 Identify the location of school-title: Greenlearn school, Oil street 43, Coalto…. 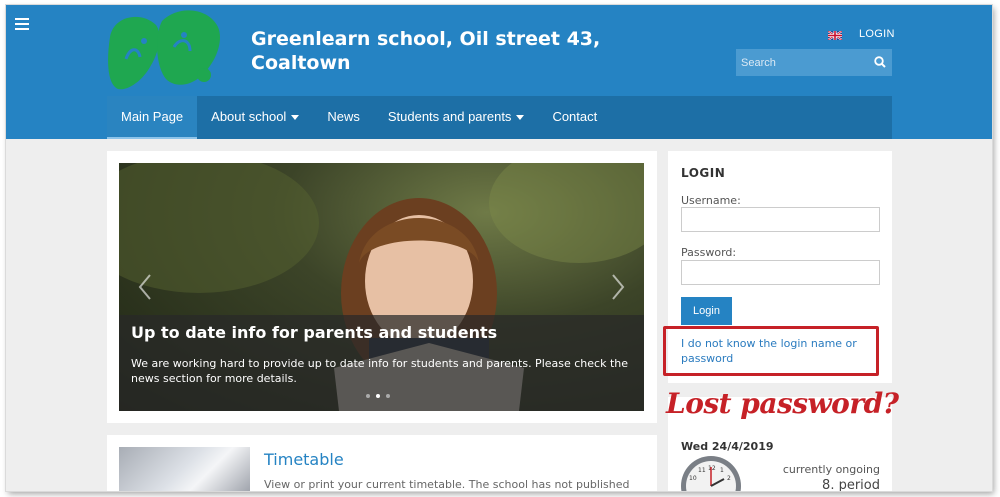
(426, 51).